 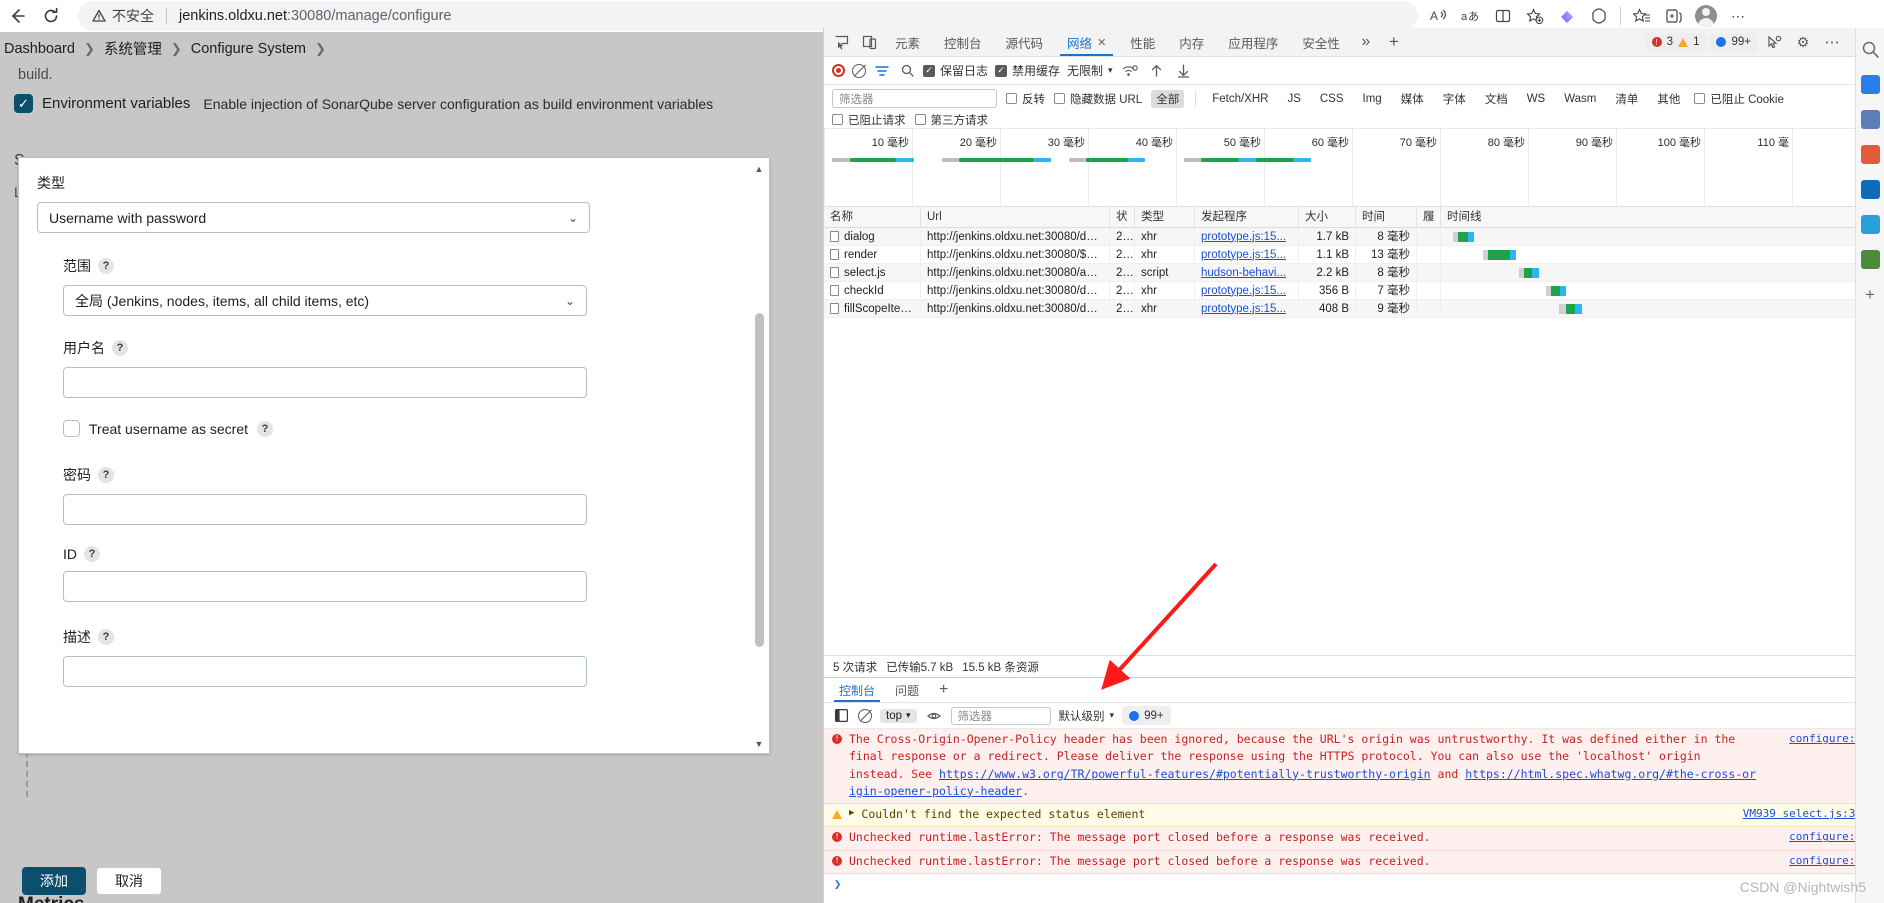 What do you see at coordinates (1429, 217) in the screenshot?
I see `column-priority: 履` at bounding box center [1429, 217].